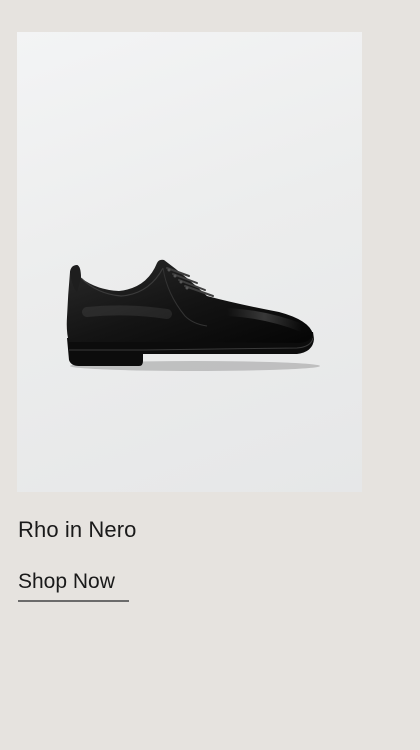 This screenshot has height=750, width=420. Describe the element at coordinates (73, 585) in the screenshot. I see `shop-now-link: Shop Now` at that location.